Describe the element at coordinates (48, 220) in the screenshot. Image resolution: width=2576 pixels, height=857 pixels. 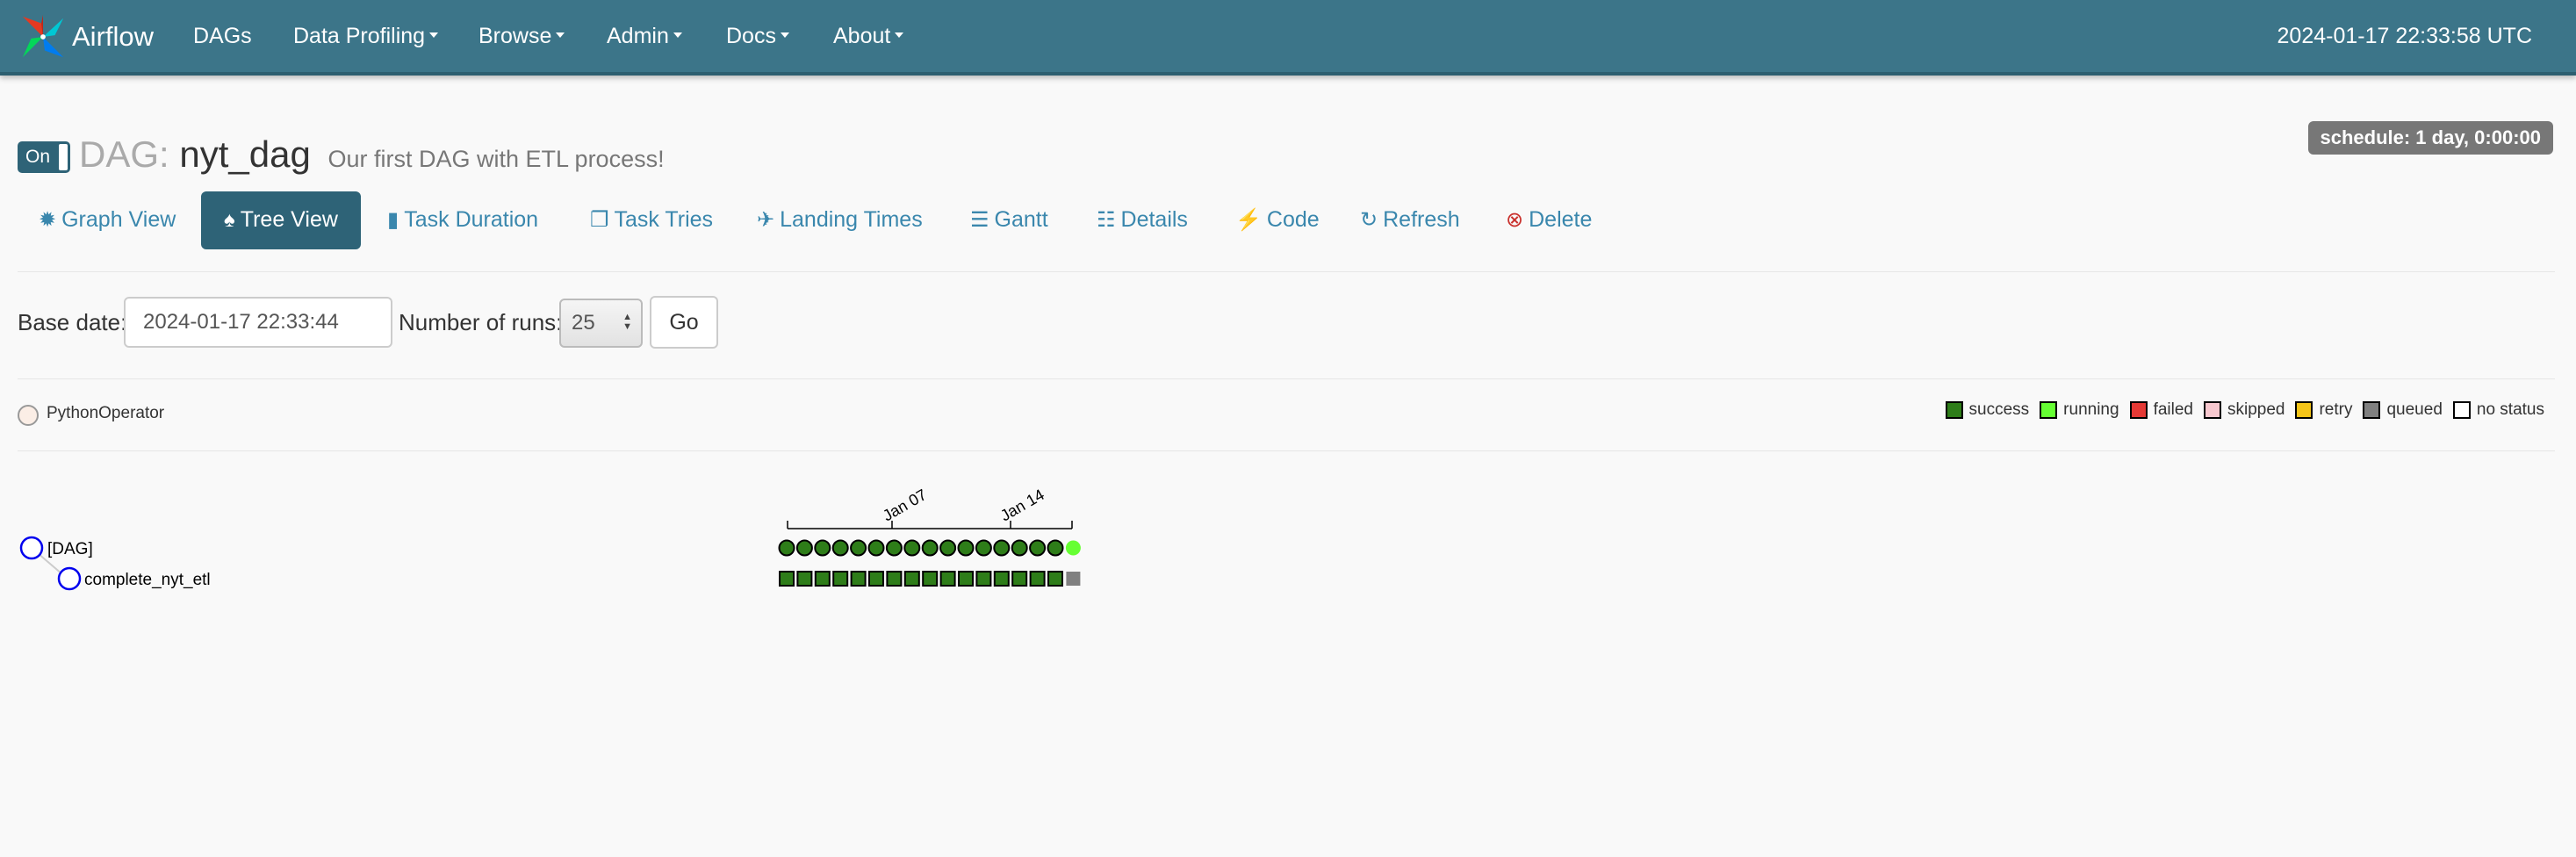
I see `asterisk-icon: ✹` at that location.